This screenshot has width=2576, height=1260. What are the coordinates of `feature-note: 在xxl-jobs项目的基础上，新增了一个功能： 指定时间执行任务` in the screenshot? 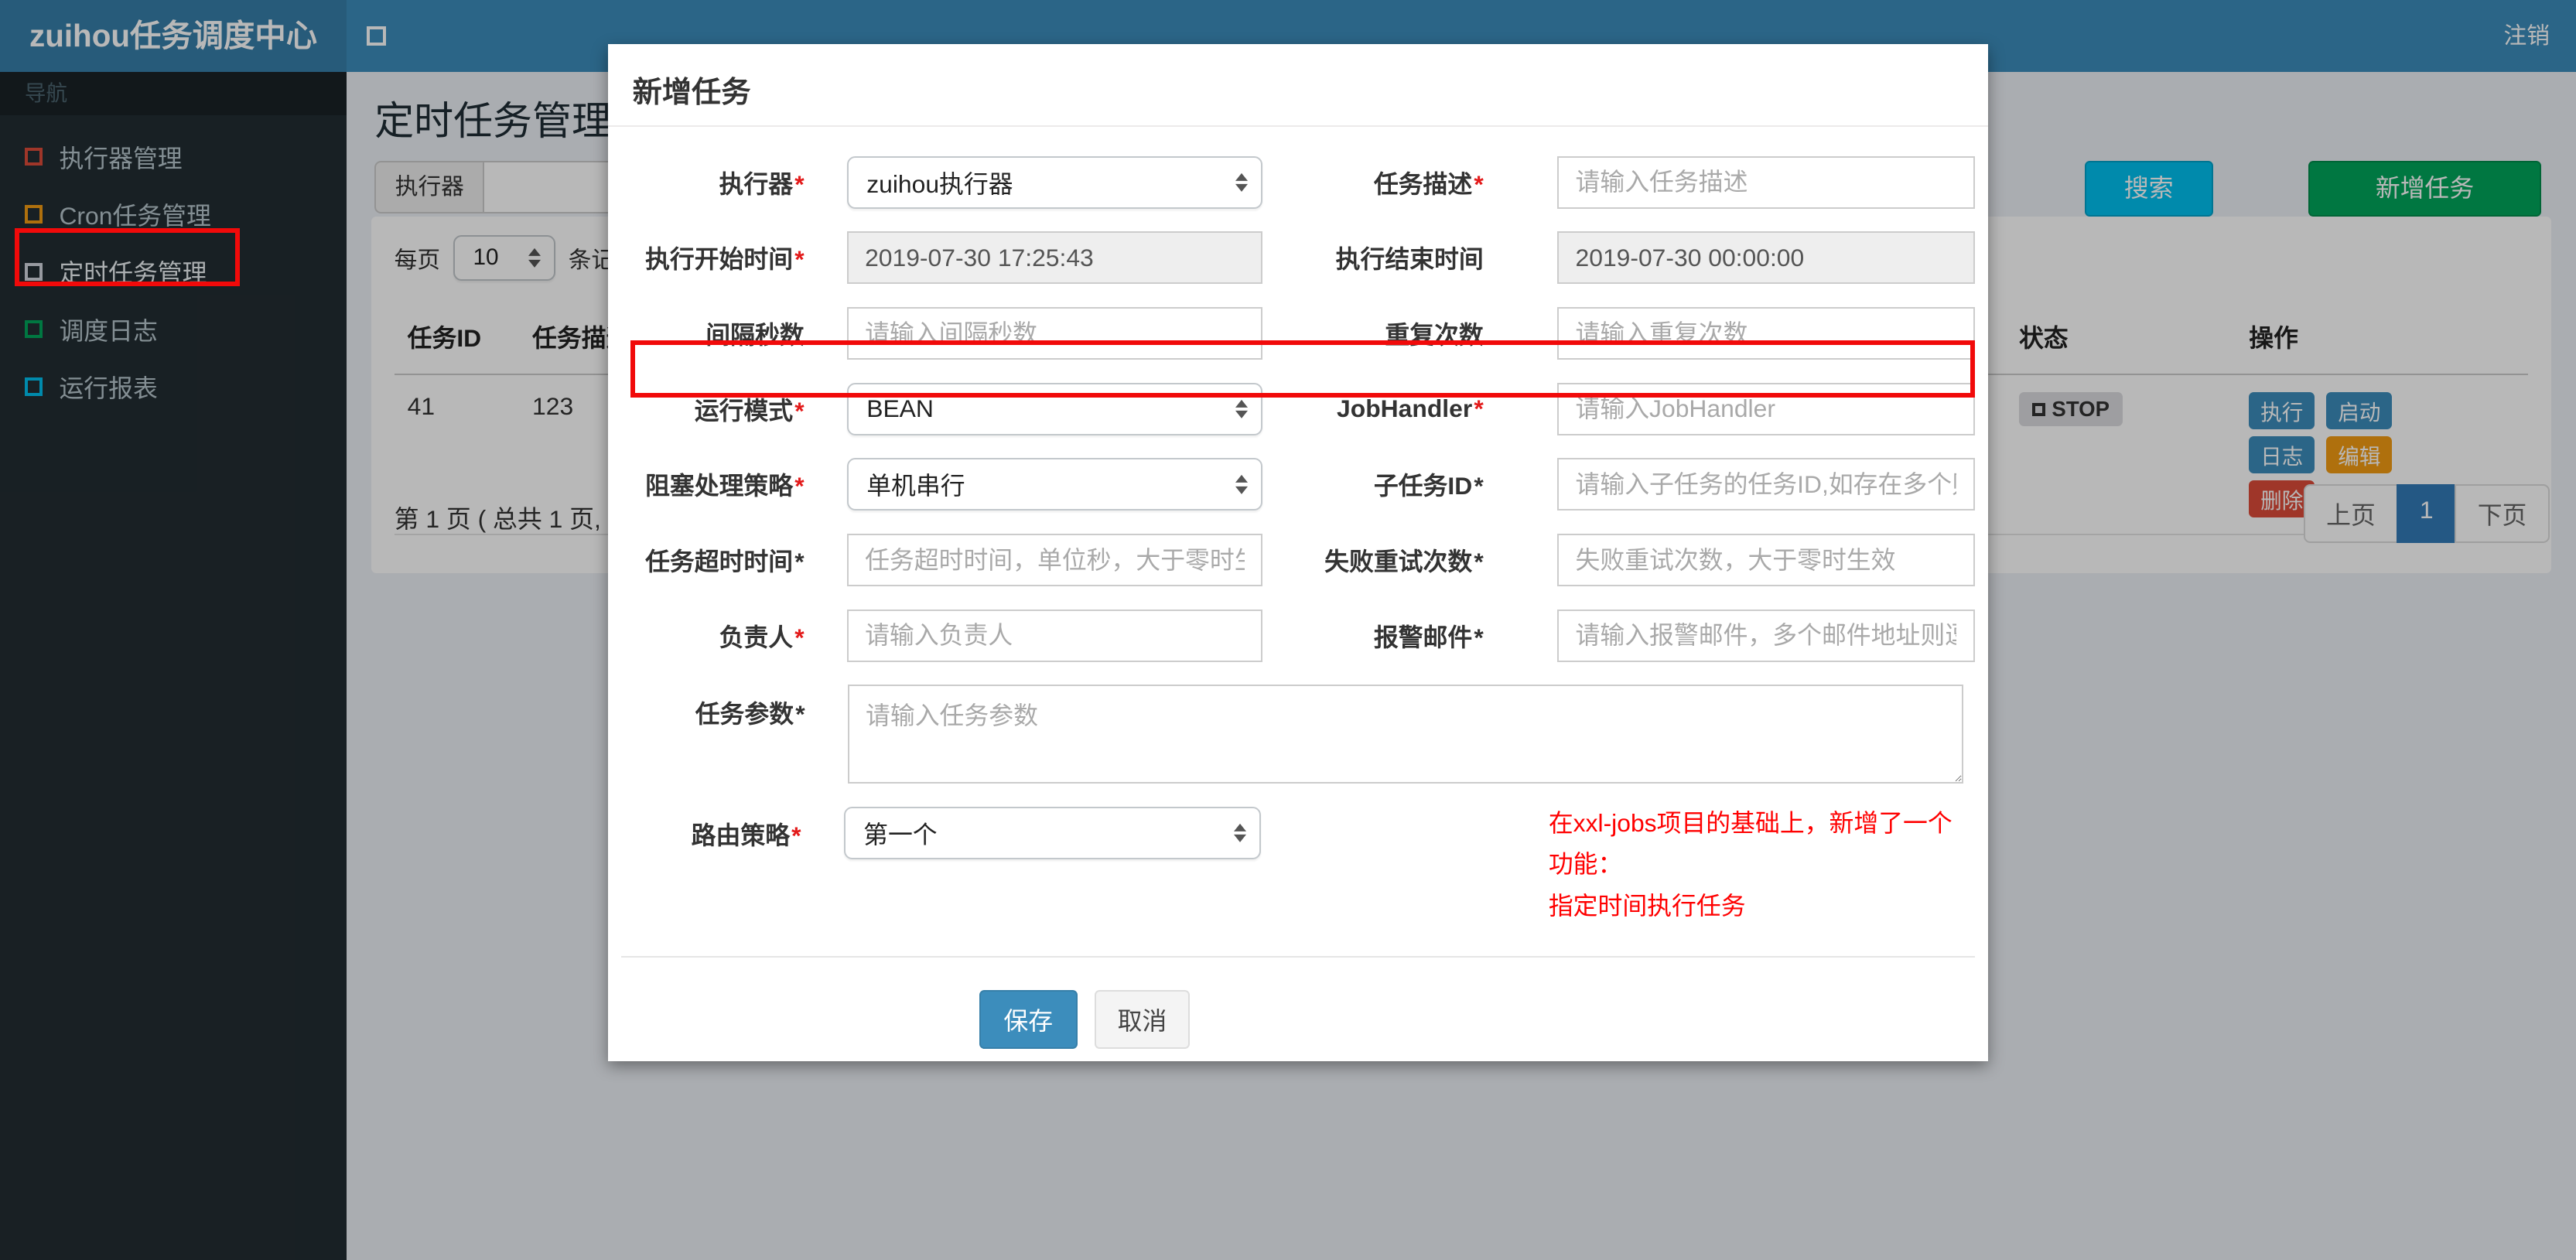 It's located at (1762, 864).